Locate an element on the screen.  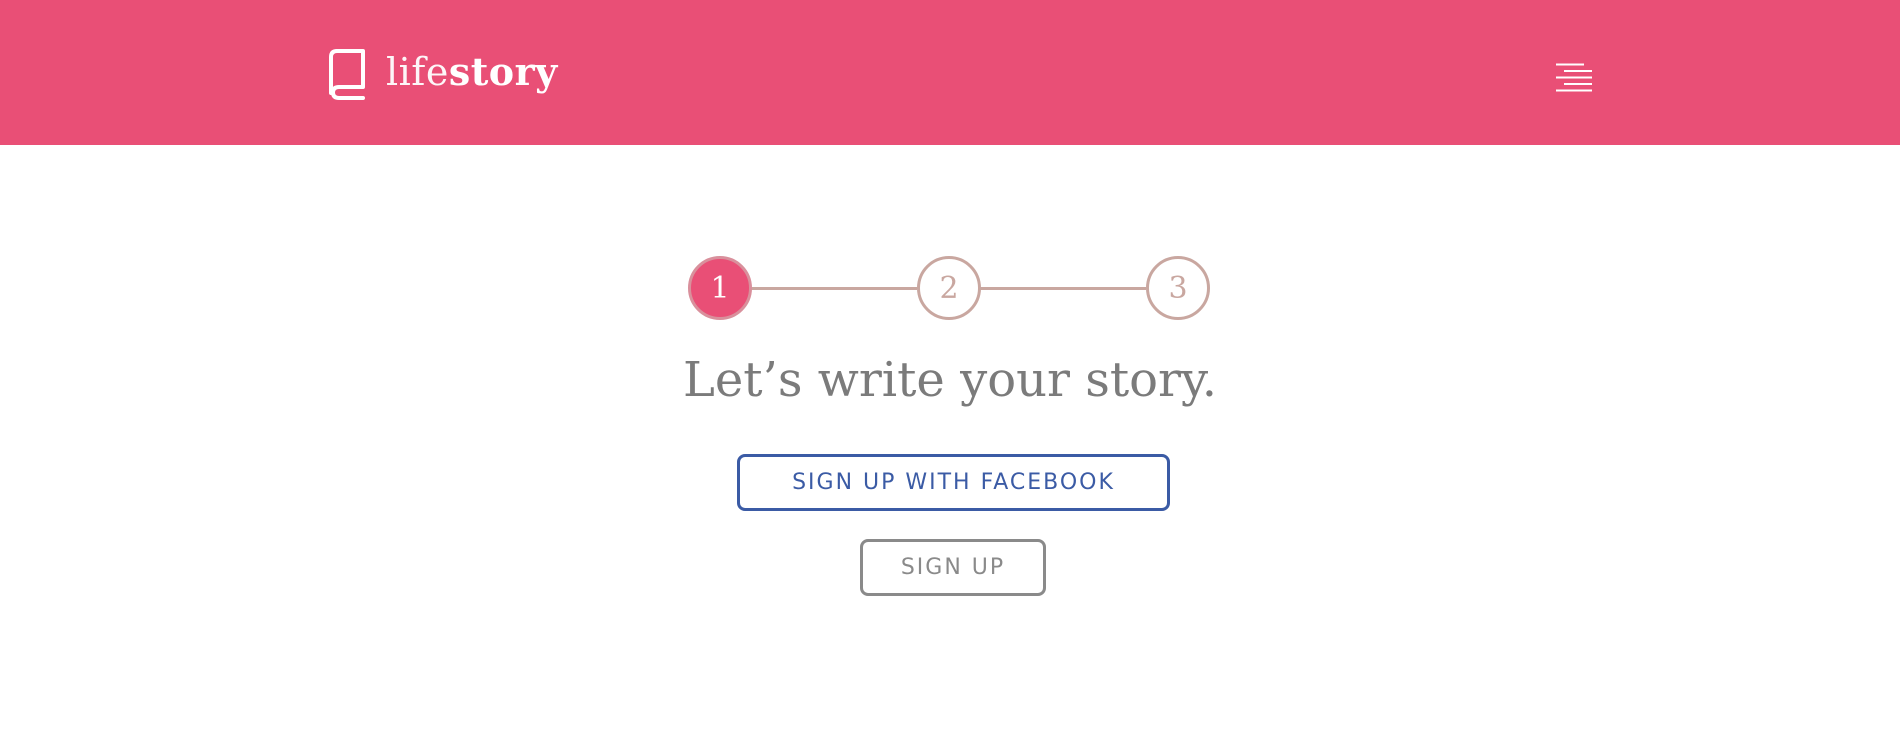
brand-name-bold: story is located at coordinates (503, 71).